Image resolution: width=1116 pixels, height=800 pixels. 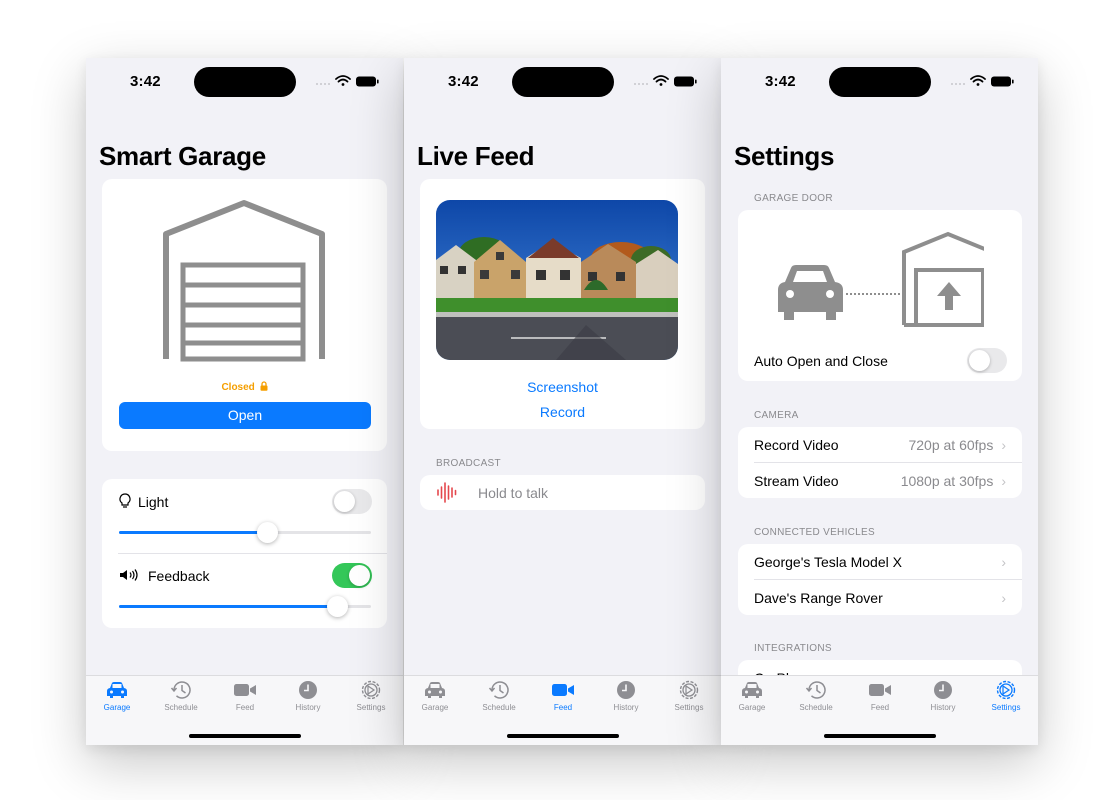 I want to click on home-indicator, so click(x=880, y=736).